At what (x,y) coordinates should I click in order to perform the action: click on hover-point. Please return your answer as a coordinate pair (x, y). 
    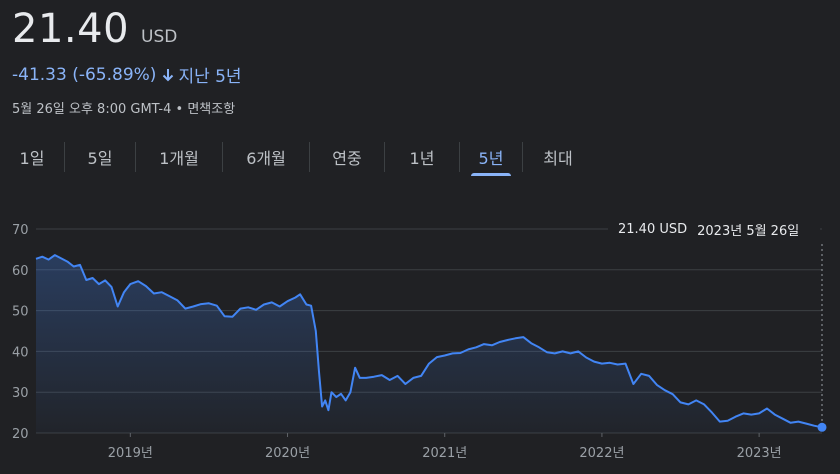
    Looking at the image, I should click on (822, 427).